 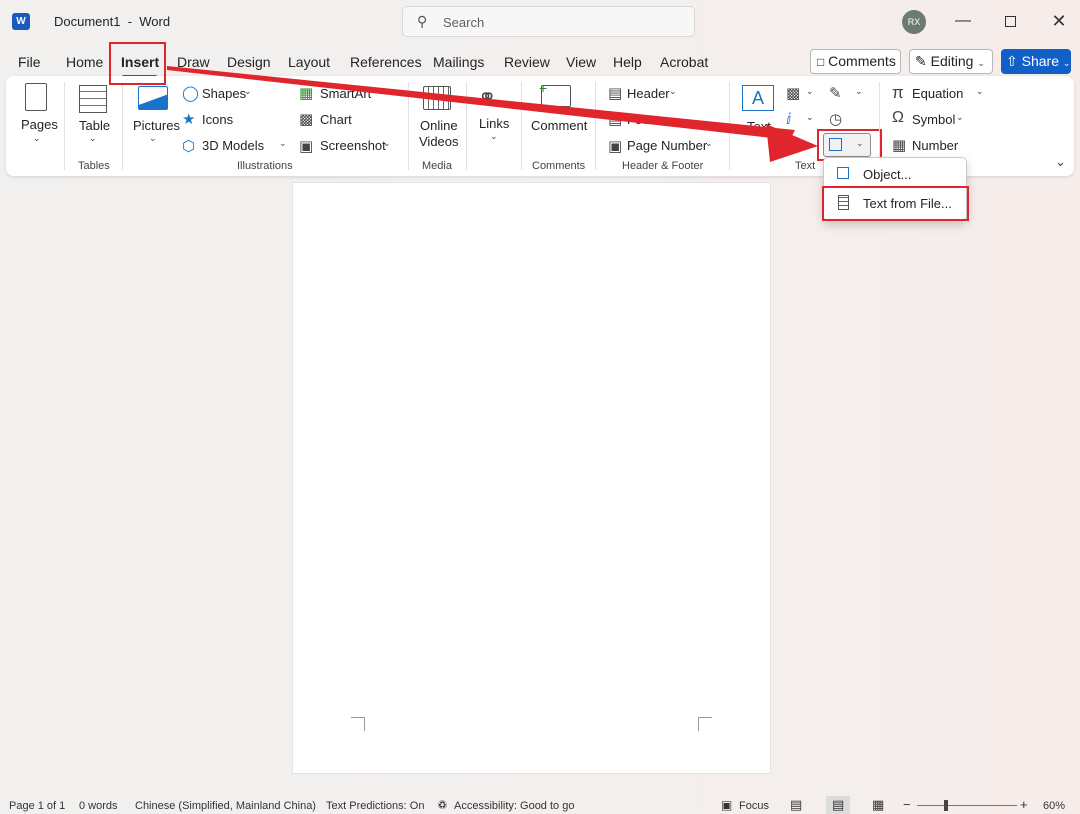 I want to click on annotation-arrow, so click(x=492, y=114).